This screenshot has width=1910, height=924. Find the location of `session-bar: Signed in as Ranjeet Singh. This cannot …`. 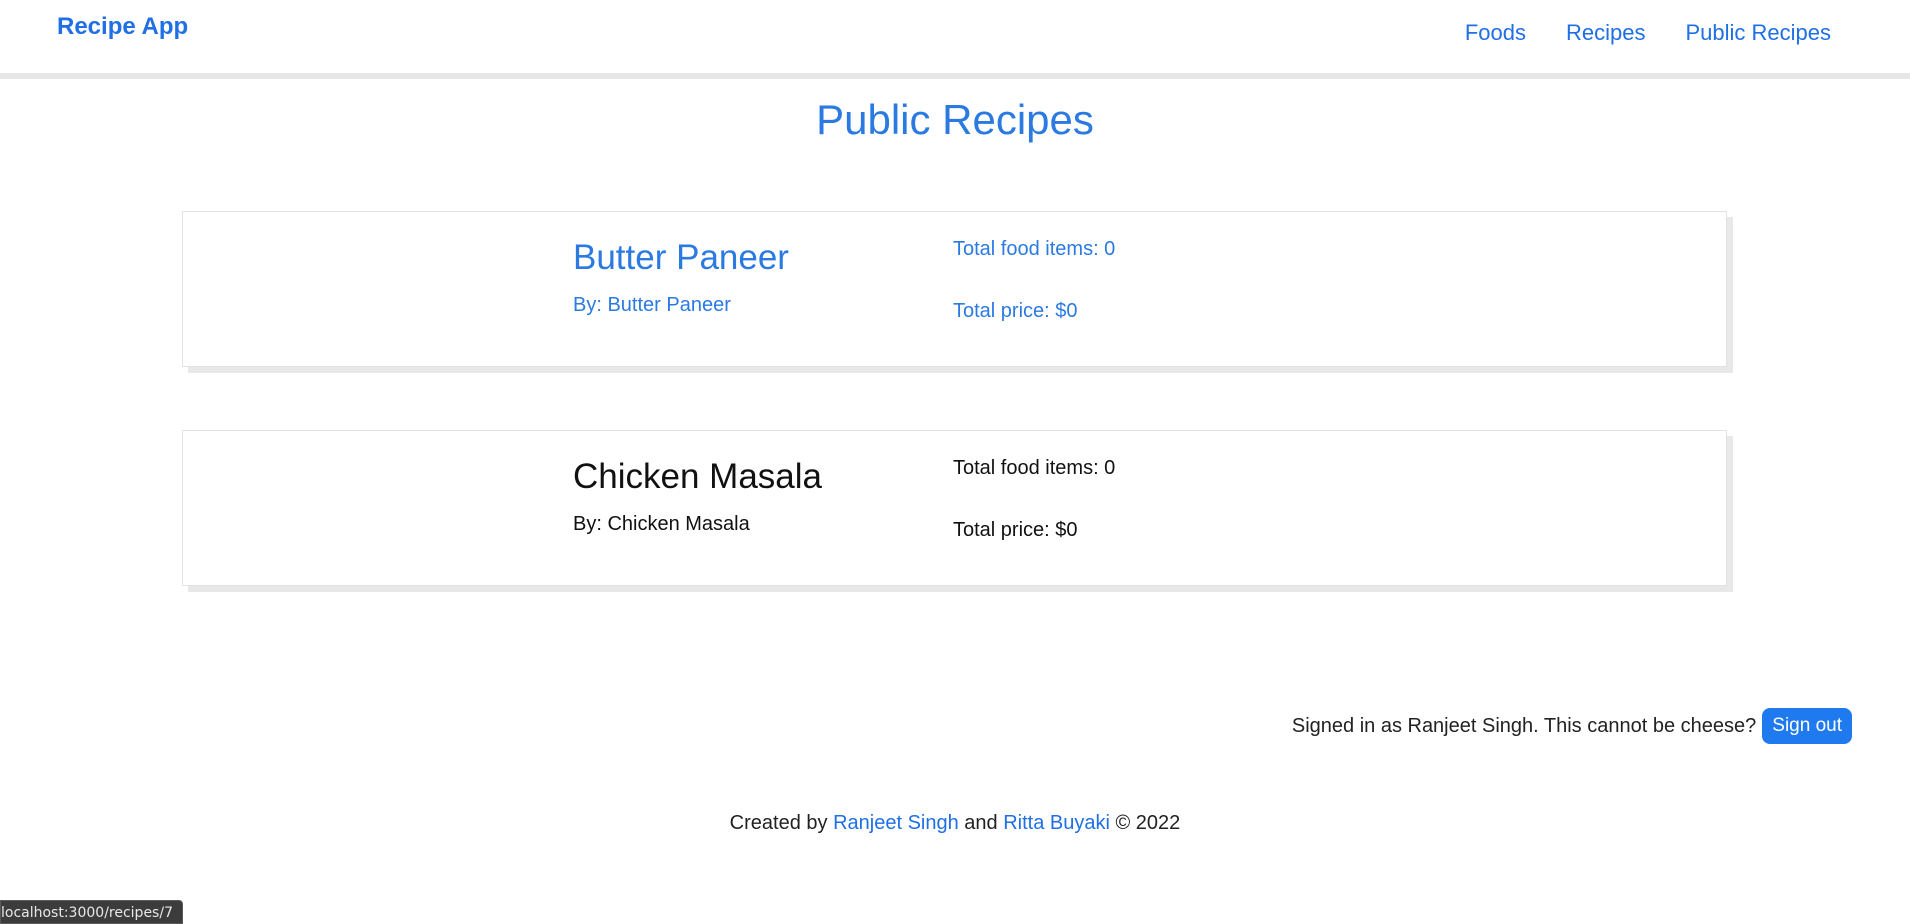

session-bar: Signed in as Ranjeet Singh. This cannot … is located at coordinates (1572, 726).